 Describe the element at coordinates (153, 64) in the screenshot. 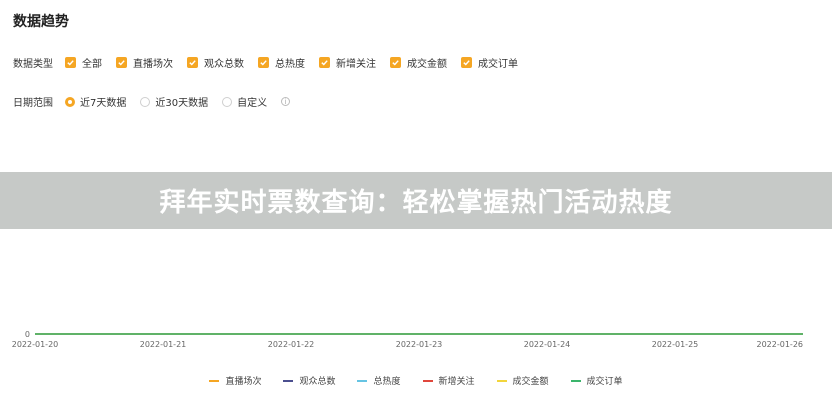

I see `type-checkbox-label: 直播场次` at that location.